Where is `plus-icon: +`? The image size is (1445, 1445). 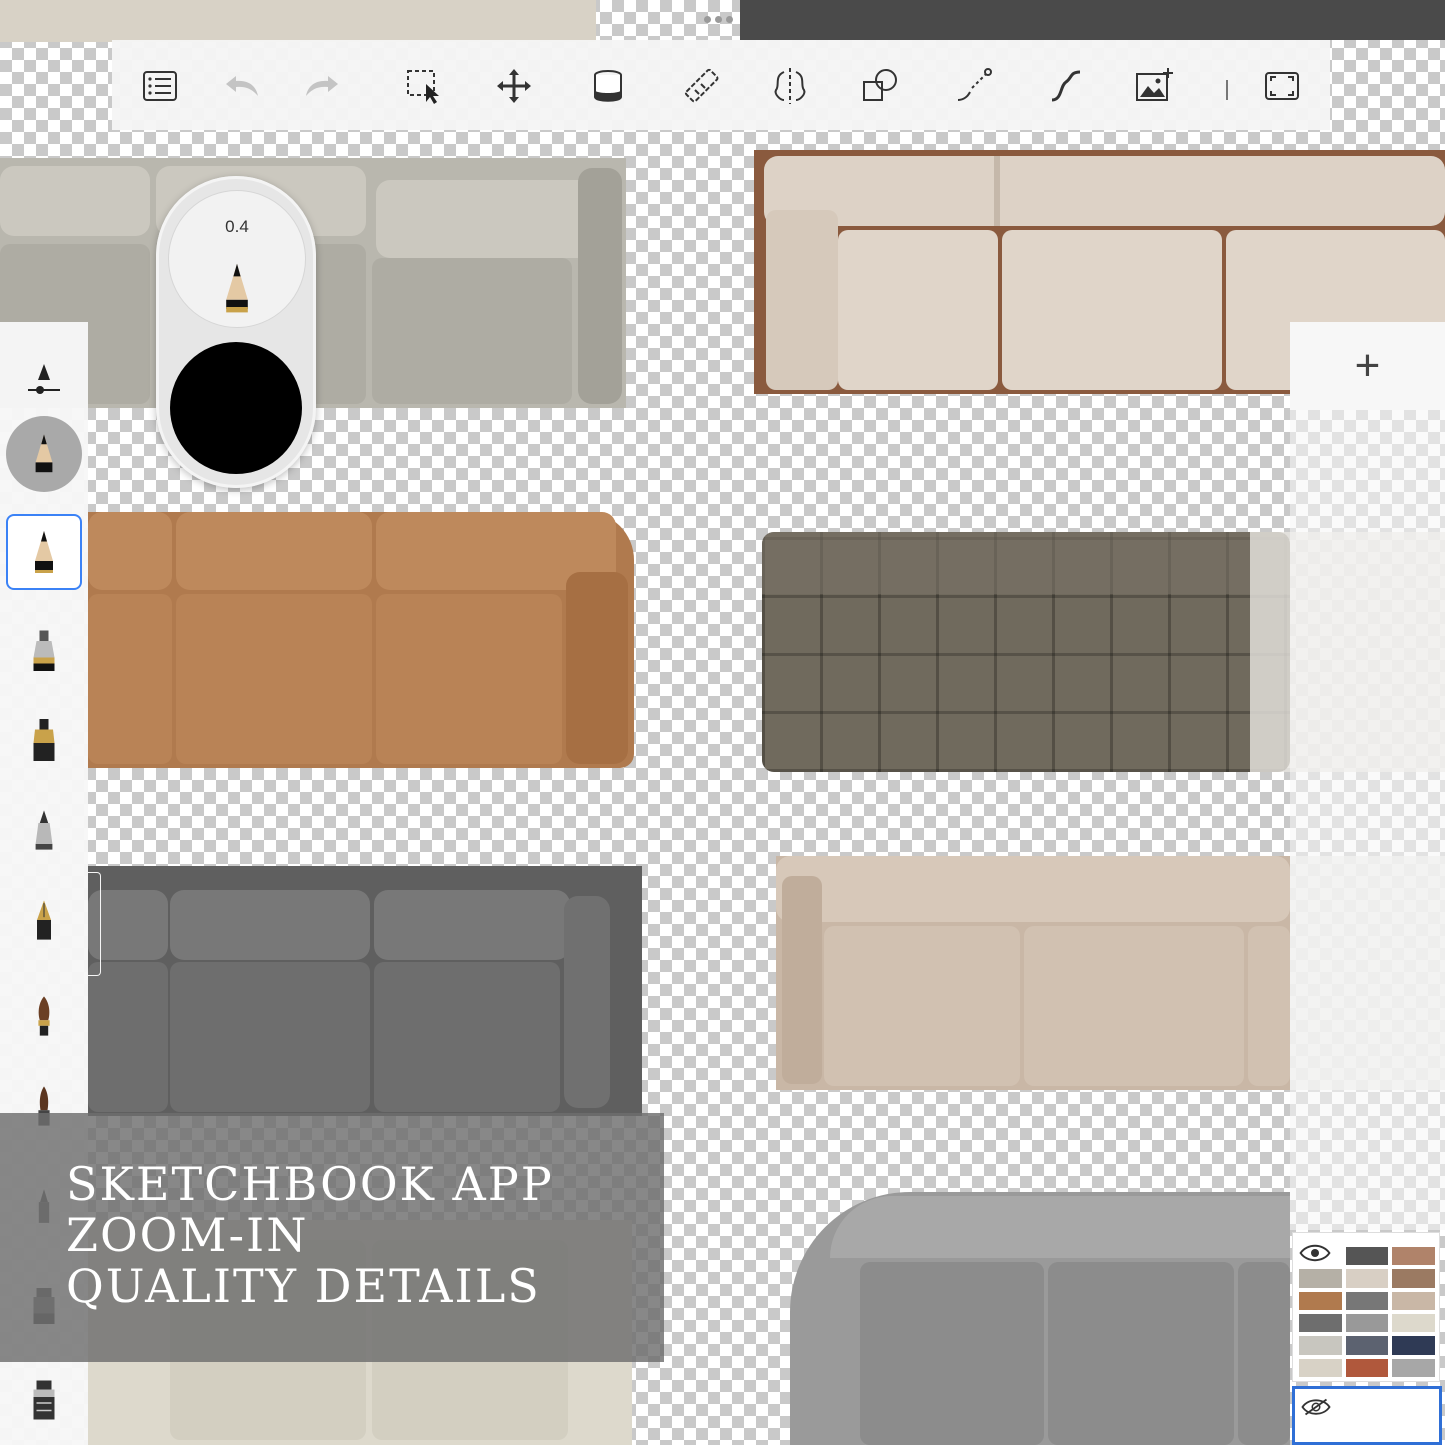 plus-icon: + is located at coordinates (1367, 365).